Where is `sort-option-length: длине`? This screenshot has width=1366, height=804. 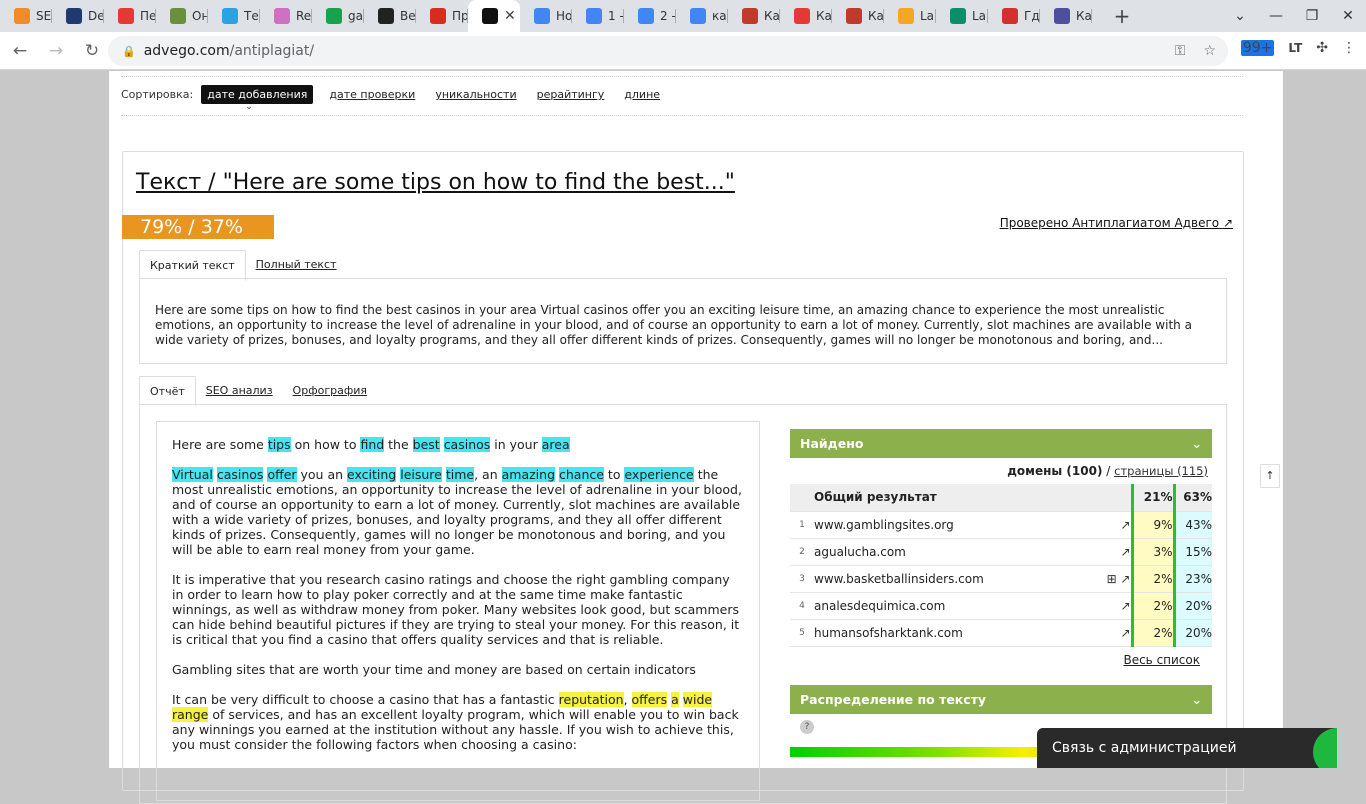
sort-option-length: длине is located at coordinates (642, 94).